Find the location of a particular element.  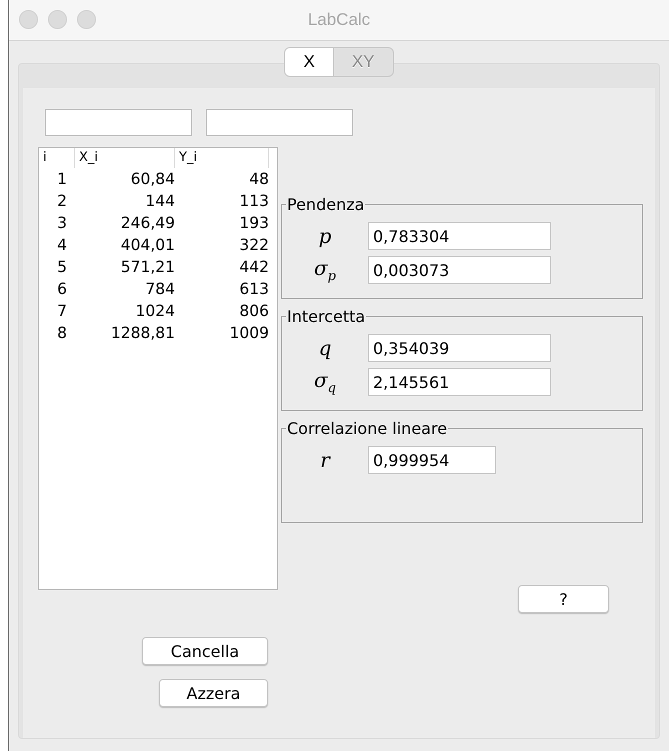

table-cell-text: 7 is located at coordinates (62, 311).